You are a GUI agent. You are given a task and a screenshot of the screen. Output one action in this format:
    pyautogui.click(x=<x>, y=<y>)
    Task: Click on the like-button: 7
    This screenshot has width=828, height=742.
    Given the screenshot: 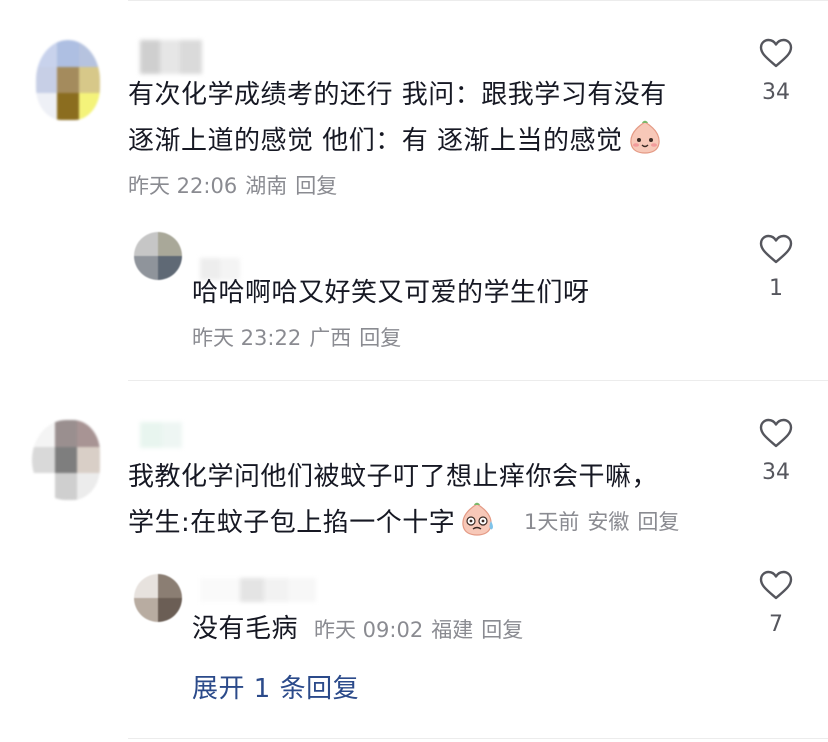 What is the action you would take?
    pyautogui.click(x=776, y=603)
    